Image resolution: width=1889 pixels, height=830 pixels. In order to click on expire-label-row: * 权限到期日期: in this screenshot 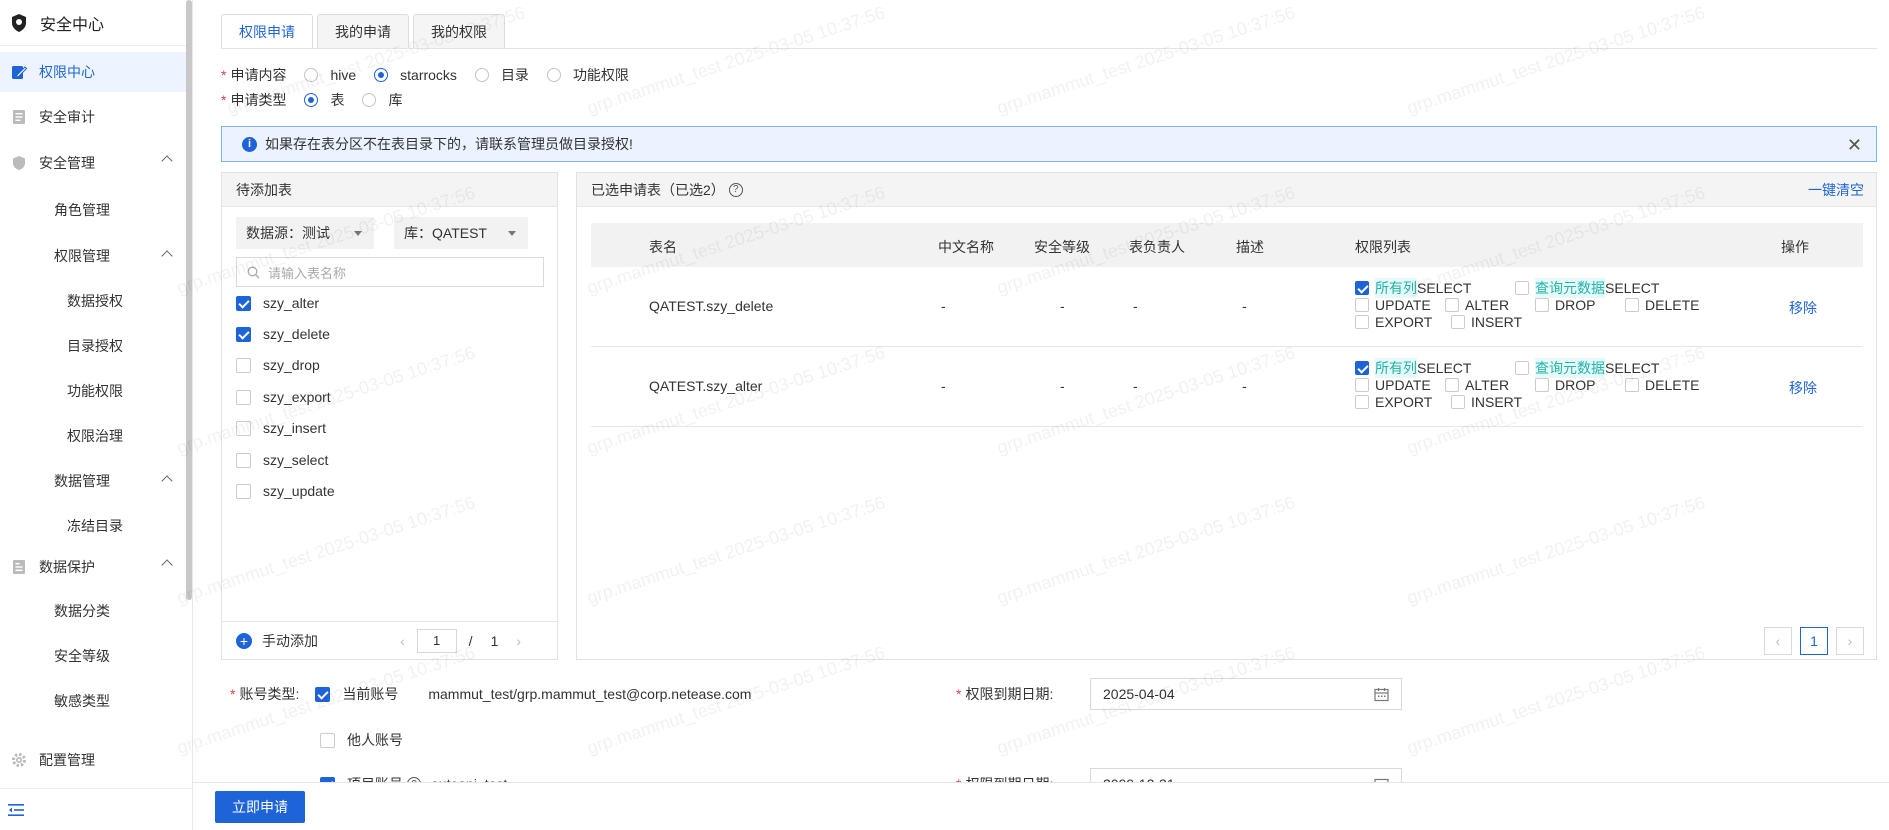, I will do `click(1004, 694)`.